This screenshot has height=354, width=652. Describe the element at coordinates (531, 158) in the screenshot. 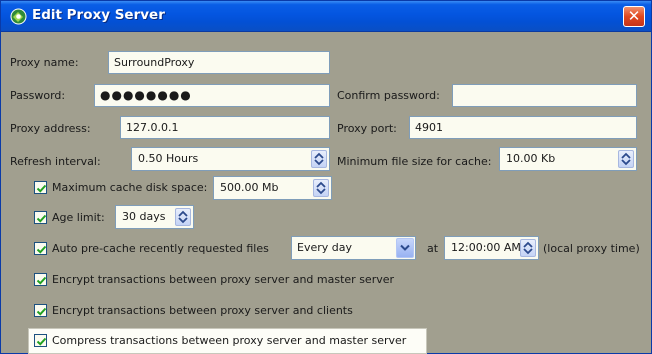

I see `min-file-size-value: 10.00 Kb` at that location.